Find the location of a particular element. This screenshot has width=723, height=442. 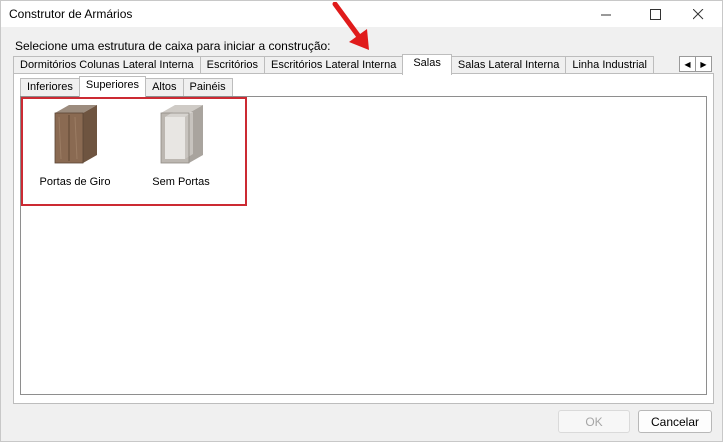

tab-salas: Salas is located at coordinates (427, 64).